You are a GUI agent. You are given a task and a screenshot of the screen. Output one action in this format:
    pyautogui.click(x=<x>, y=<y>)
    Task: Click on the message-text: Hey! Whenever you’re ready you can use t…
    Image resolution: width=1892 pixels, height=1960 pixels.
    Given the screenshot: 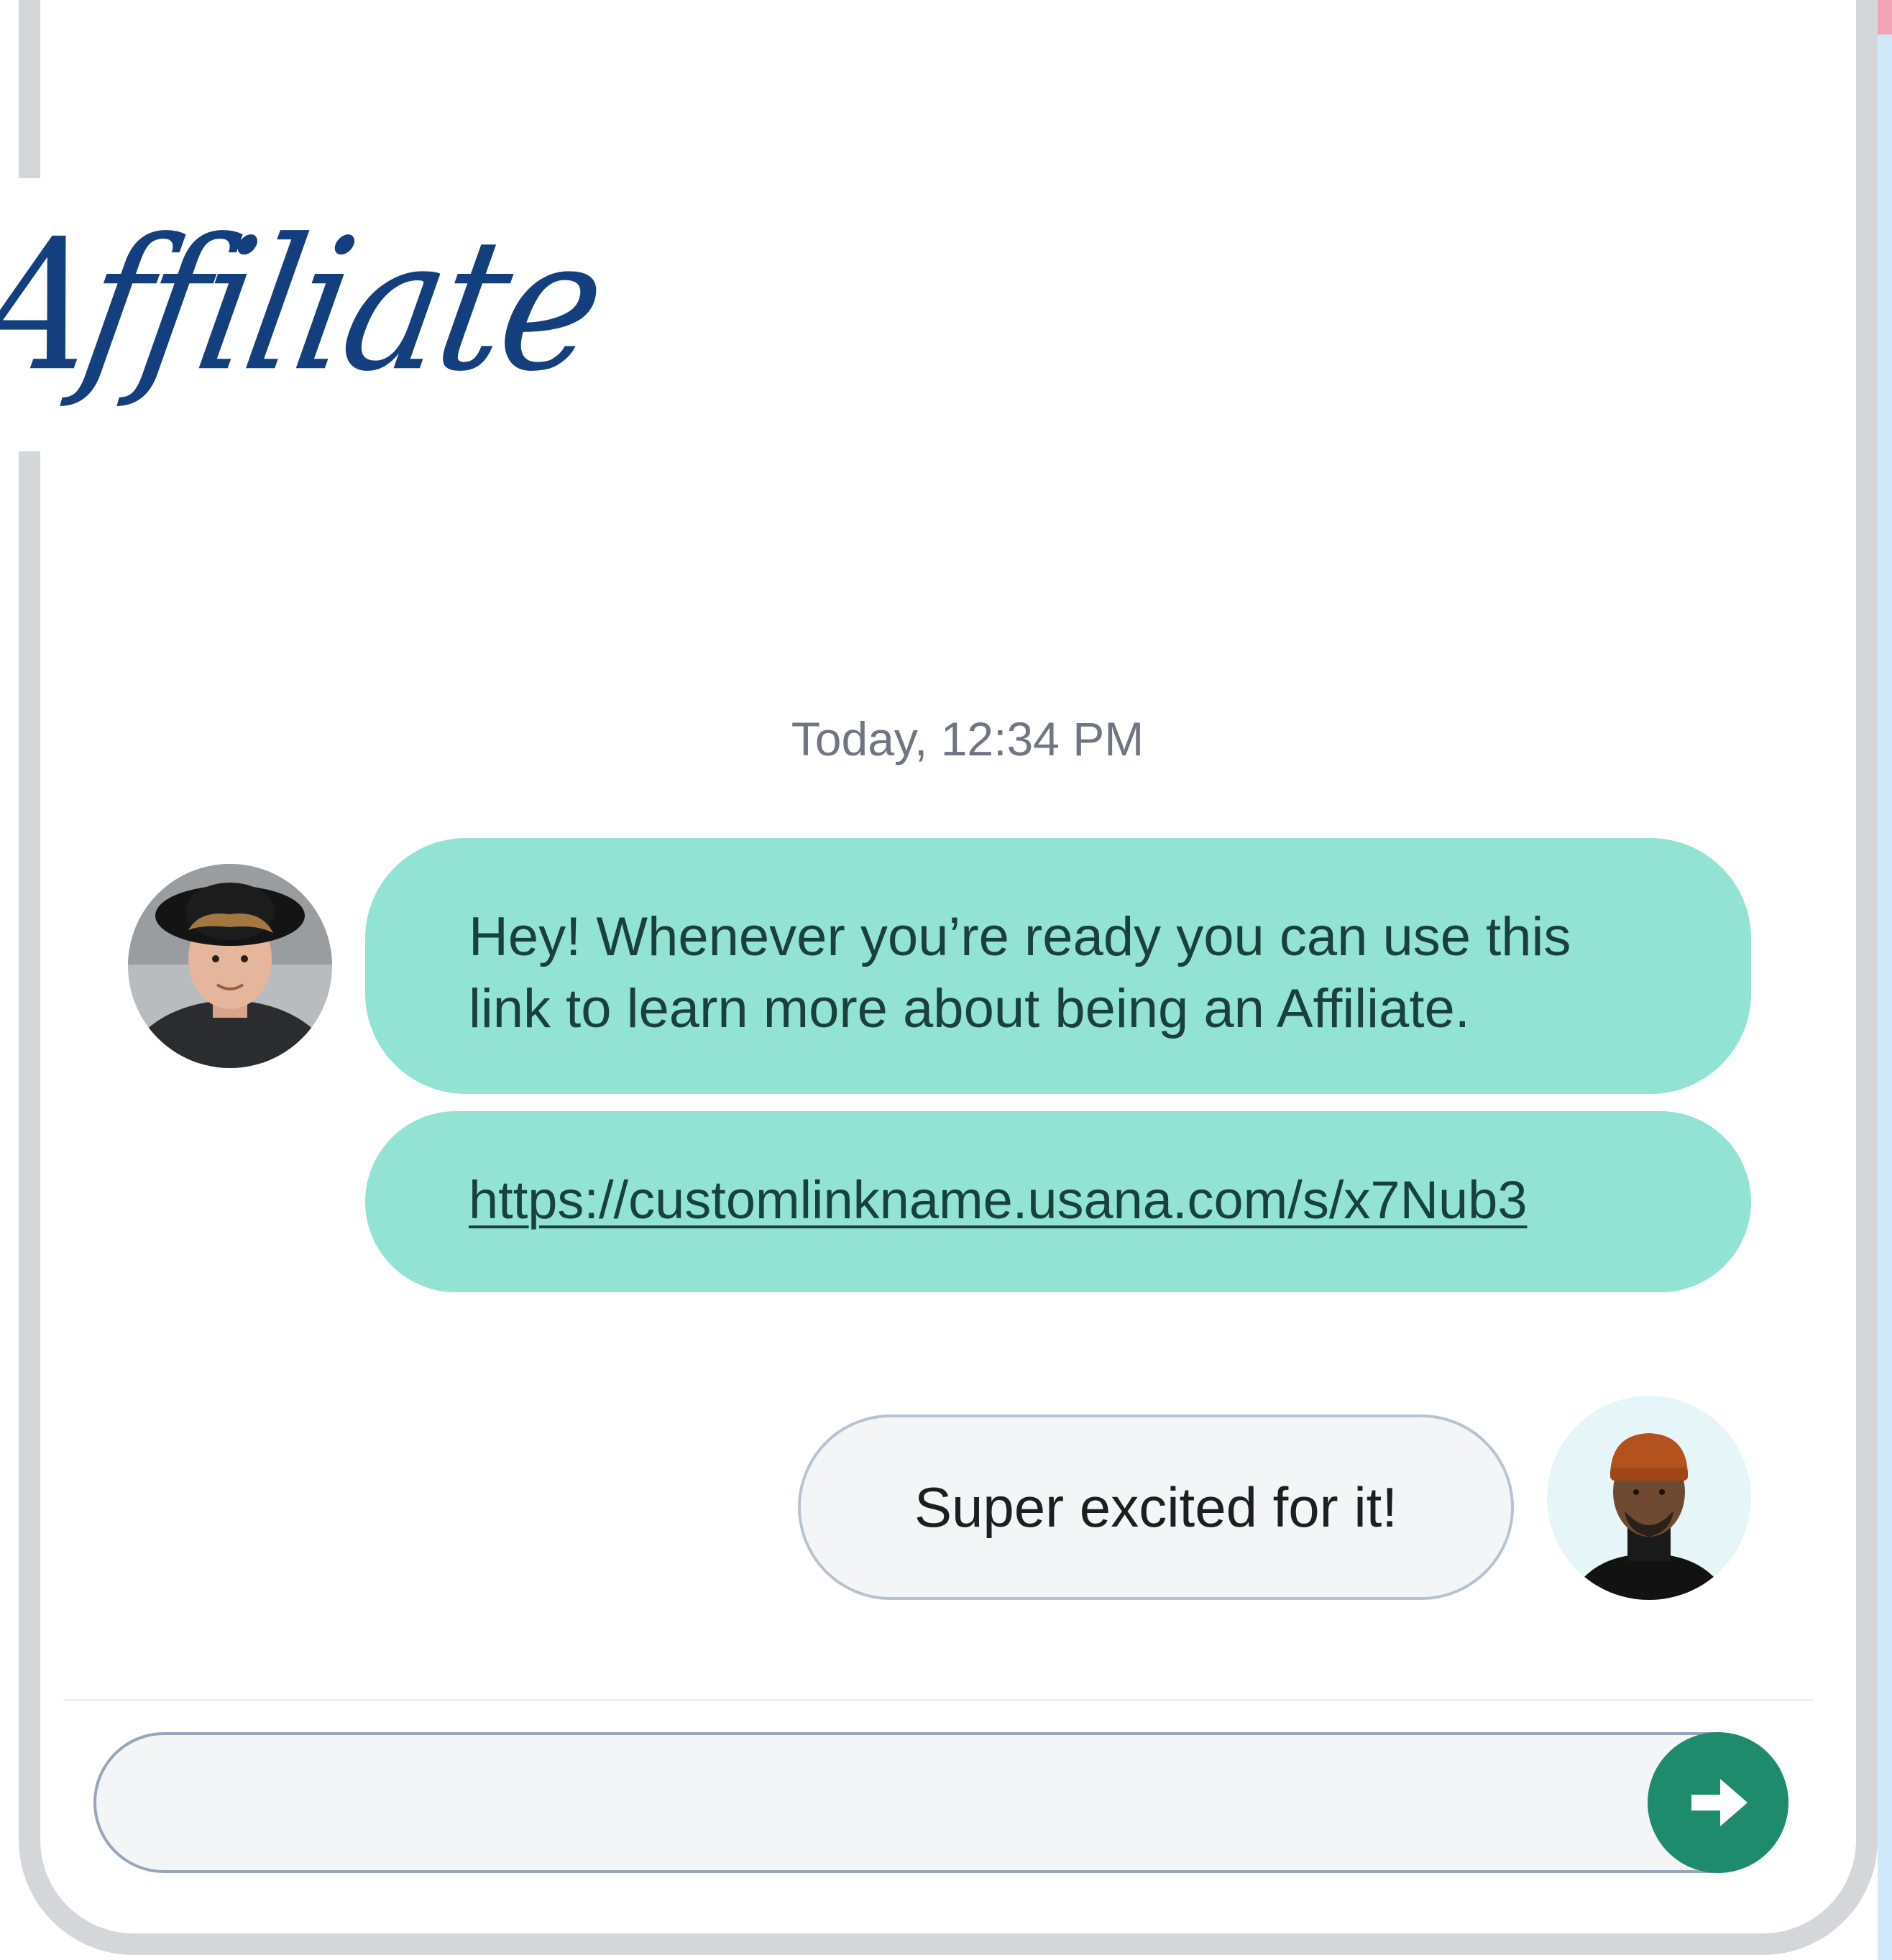 What is the action you would take?
    pyautogui.click(x=1020, y=972)
    